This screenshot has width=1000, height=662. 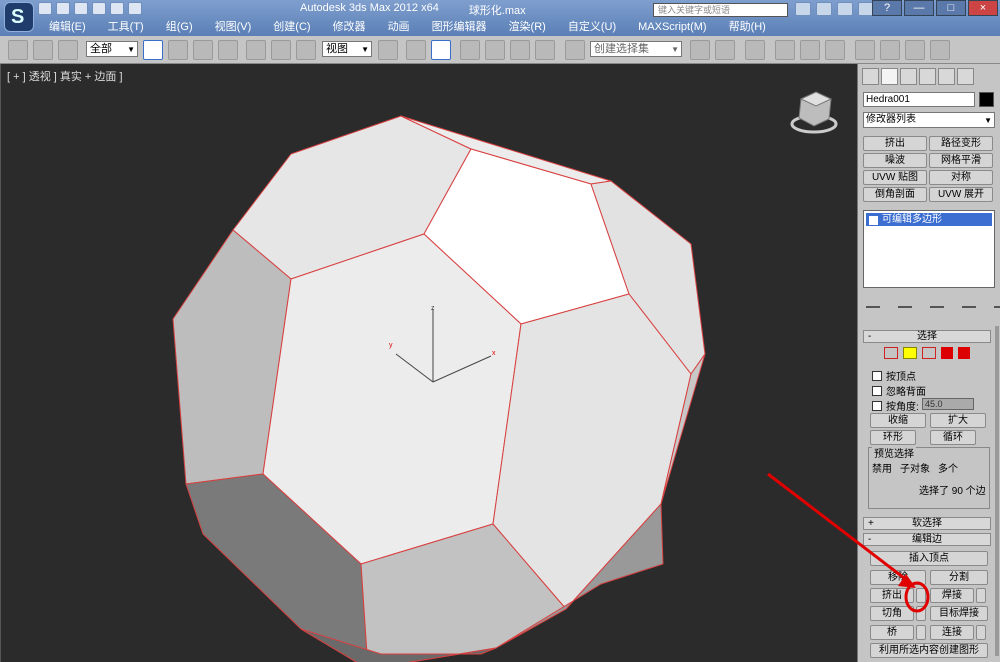 I want to click on grow-button: 扩大, so click(x=958, y=420).